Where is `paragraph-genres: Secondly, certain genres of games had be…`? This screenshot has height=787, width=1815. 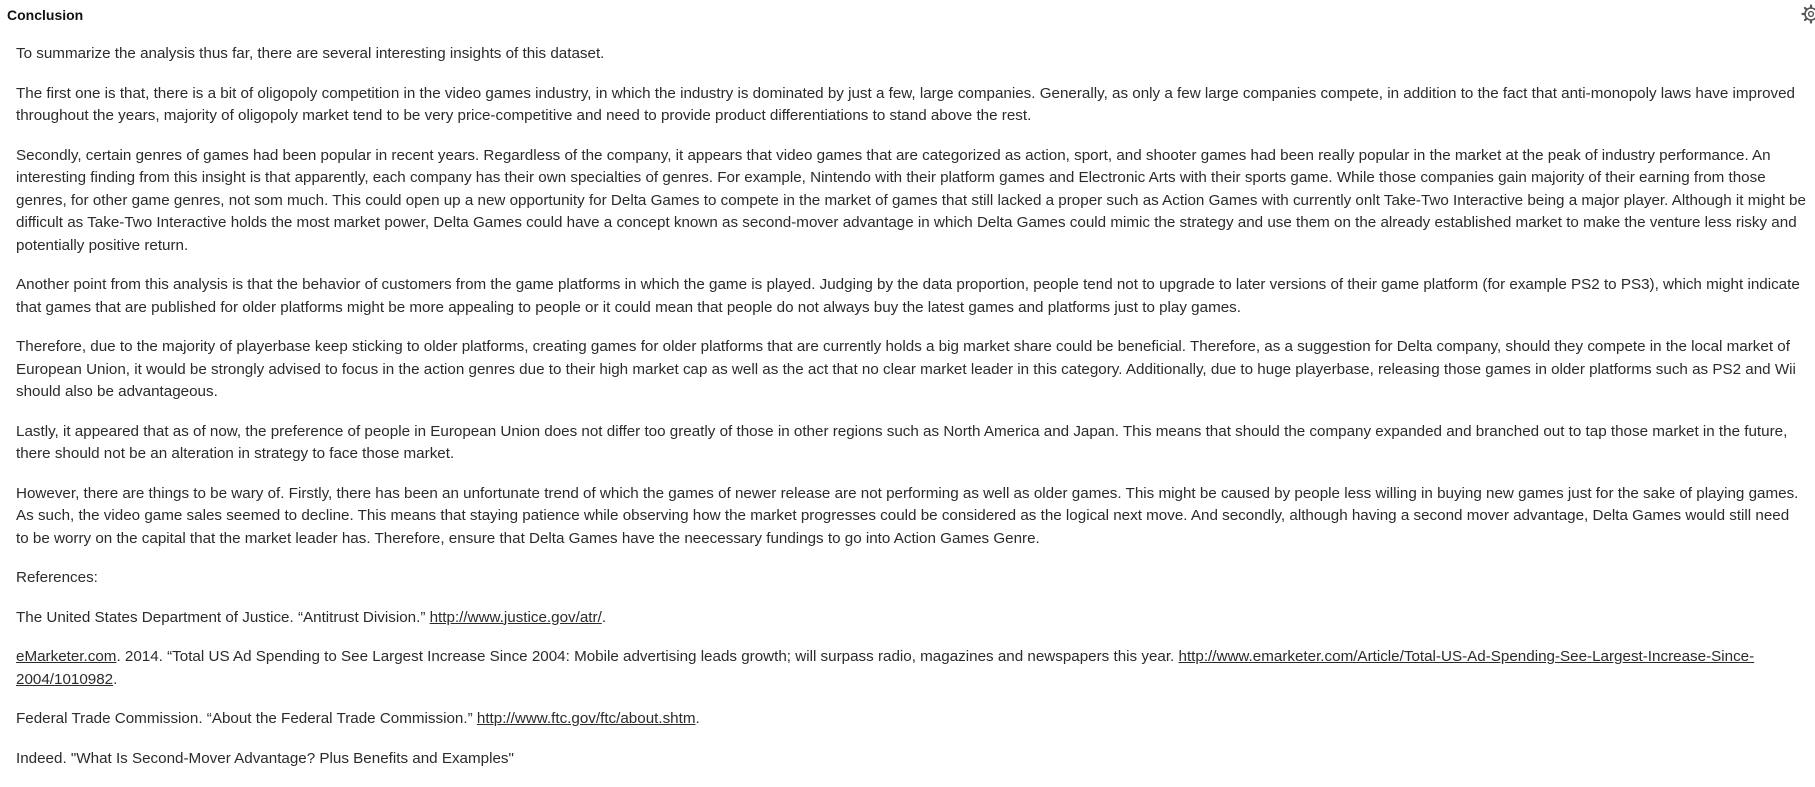
paragraph-genres: Secondly, certain genres of games had be… is located at coordinates (911, 200).